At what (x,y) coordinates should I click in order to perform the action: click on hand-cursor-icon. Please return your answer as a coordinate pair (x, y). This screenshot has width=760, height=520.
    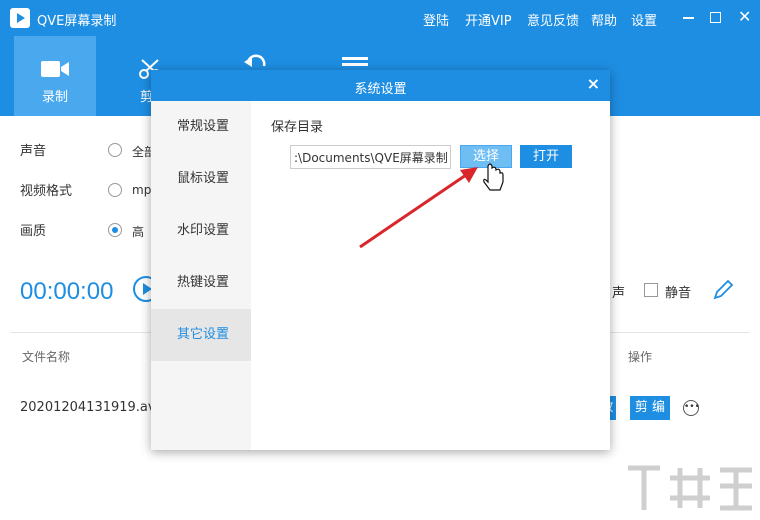
    Looking at the image, I should click on (493, 177).